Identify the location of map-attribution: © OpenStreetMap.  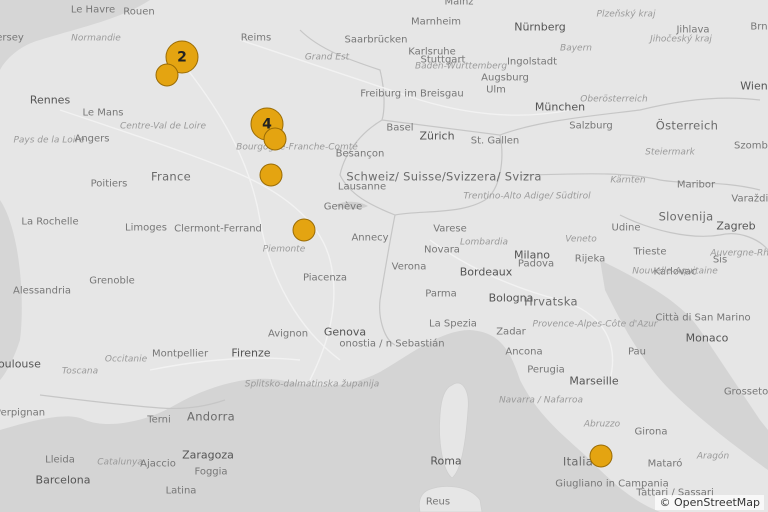
(709, 502).